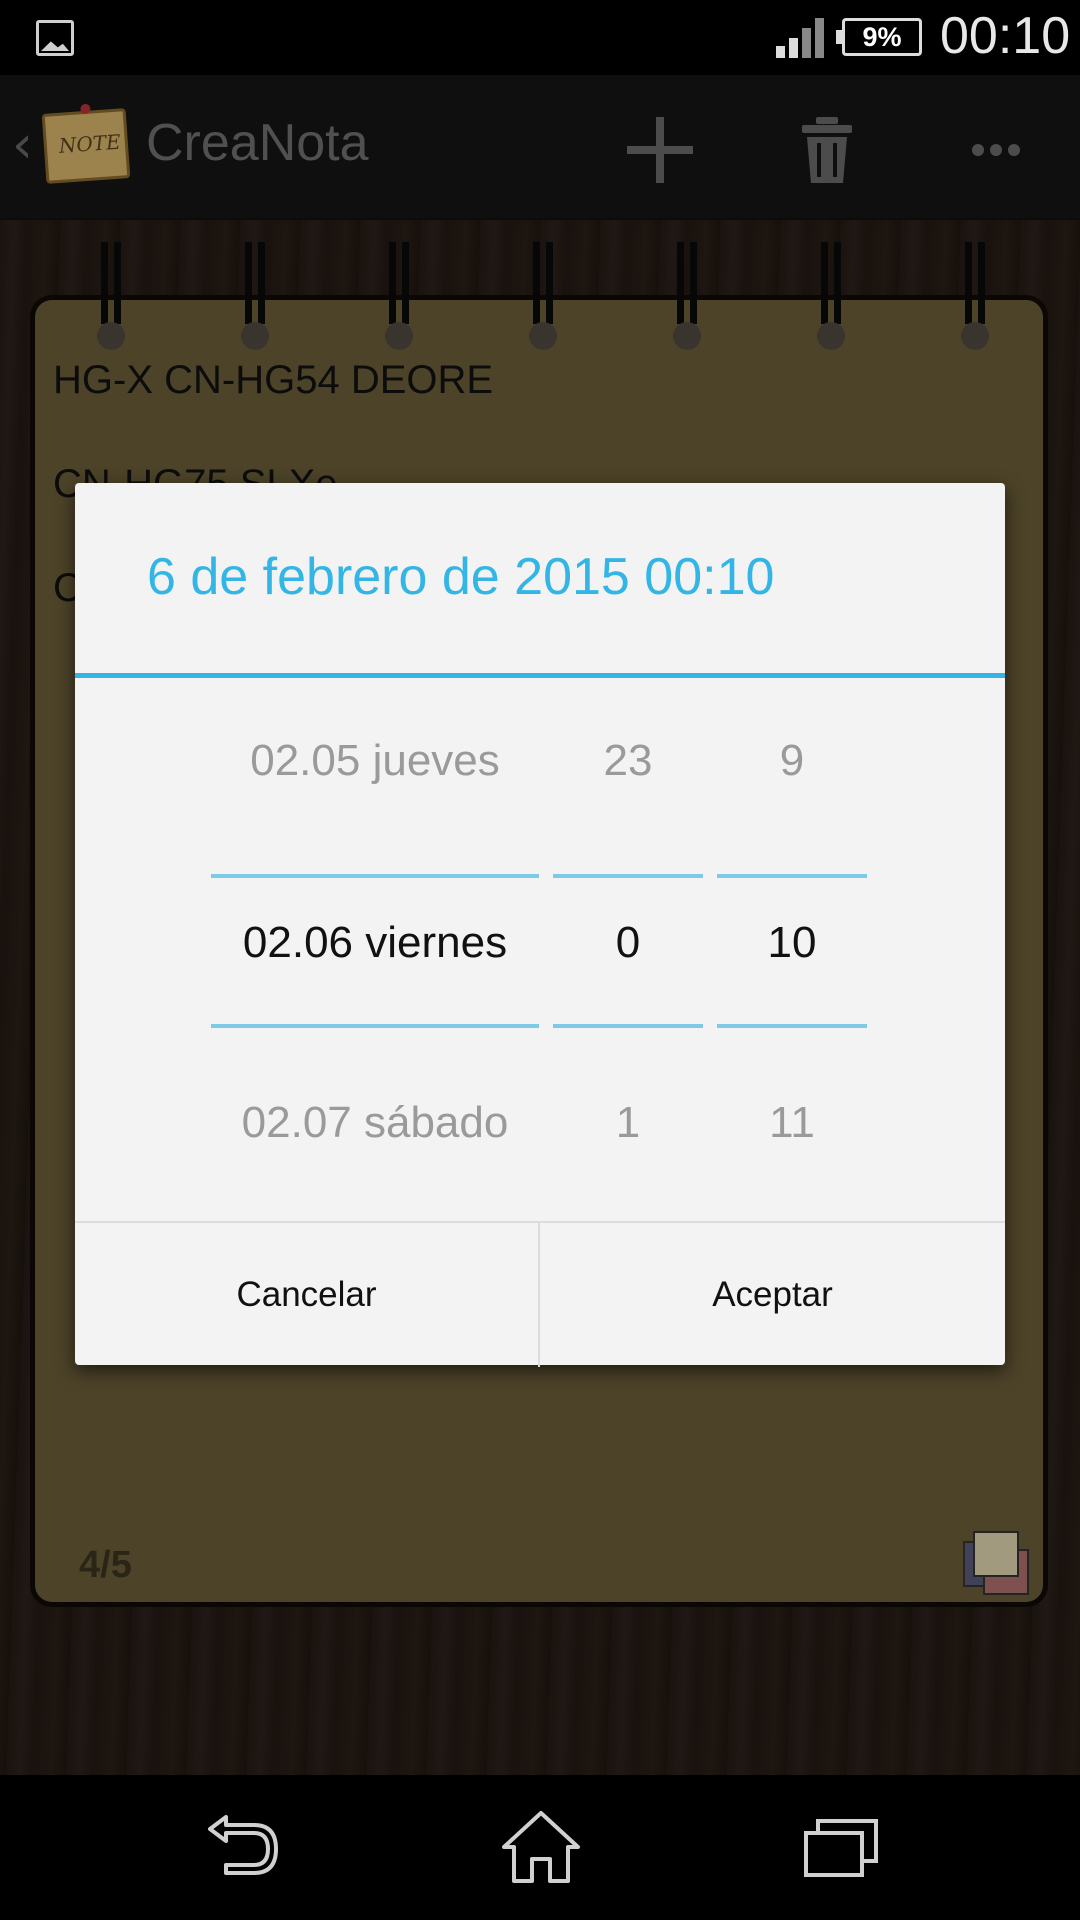 This screenshot has width=1080, height=1920. Describe the element at coordinates (375, 1123) in the screenshot. I see `date-next: 02.07 sábado` at that location.